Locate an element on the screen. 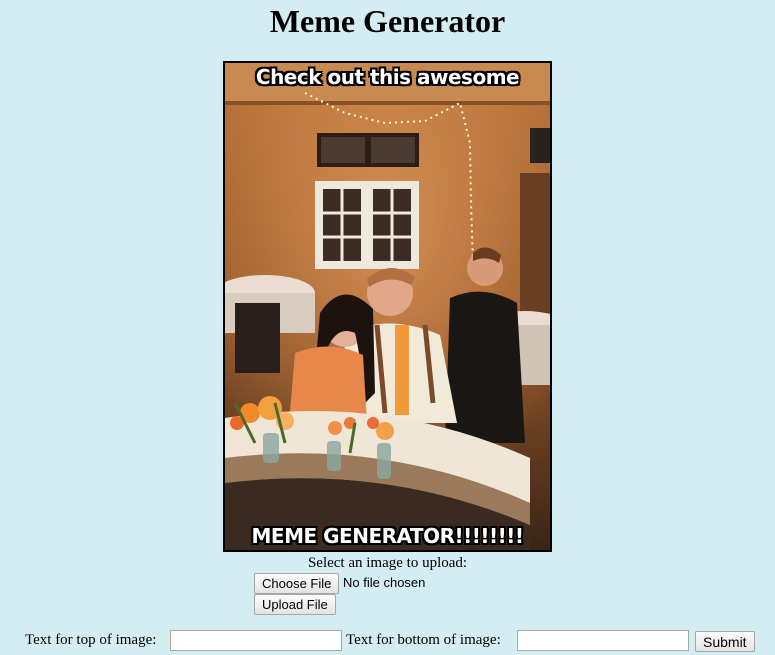  meme-top-text: Check out this awesome is located at coordinates (387, 77).